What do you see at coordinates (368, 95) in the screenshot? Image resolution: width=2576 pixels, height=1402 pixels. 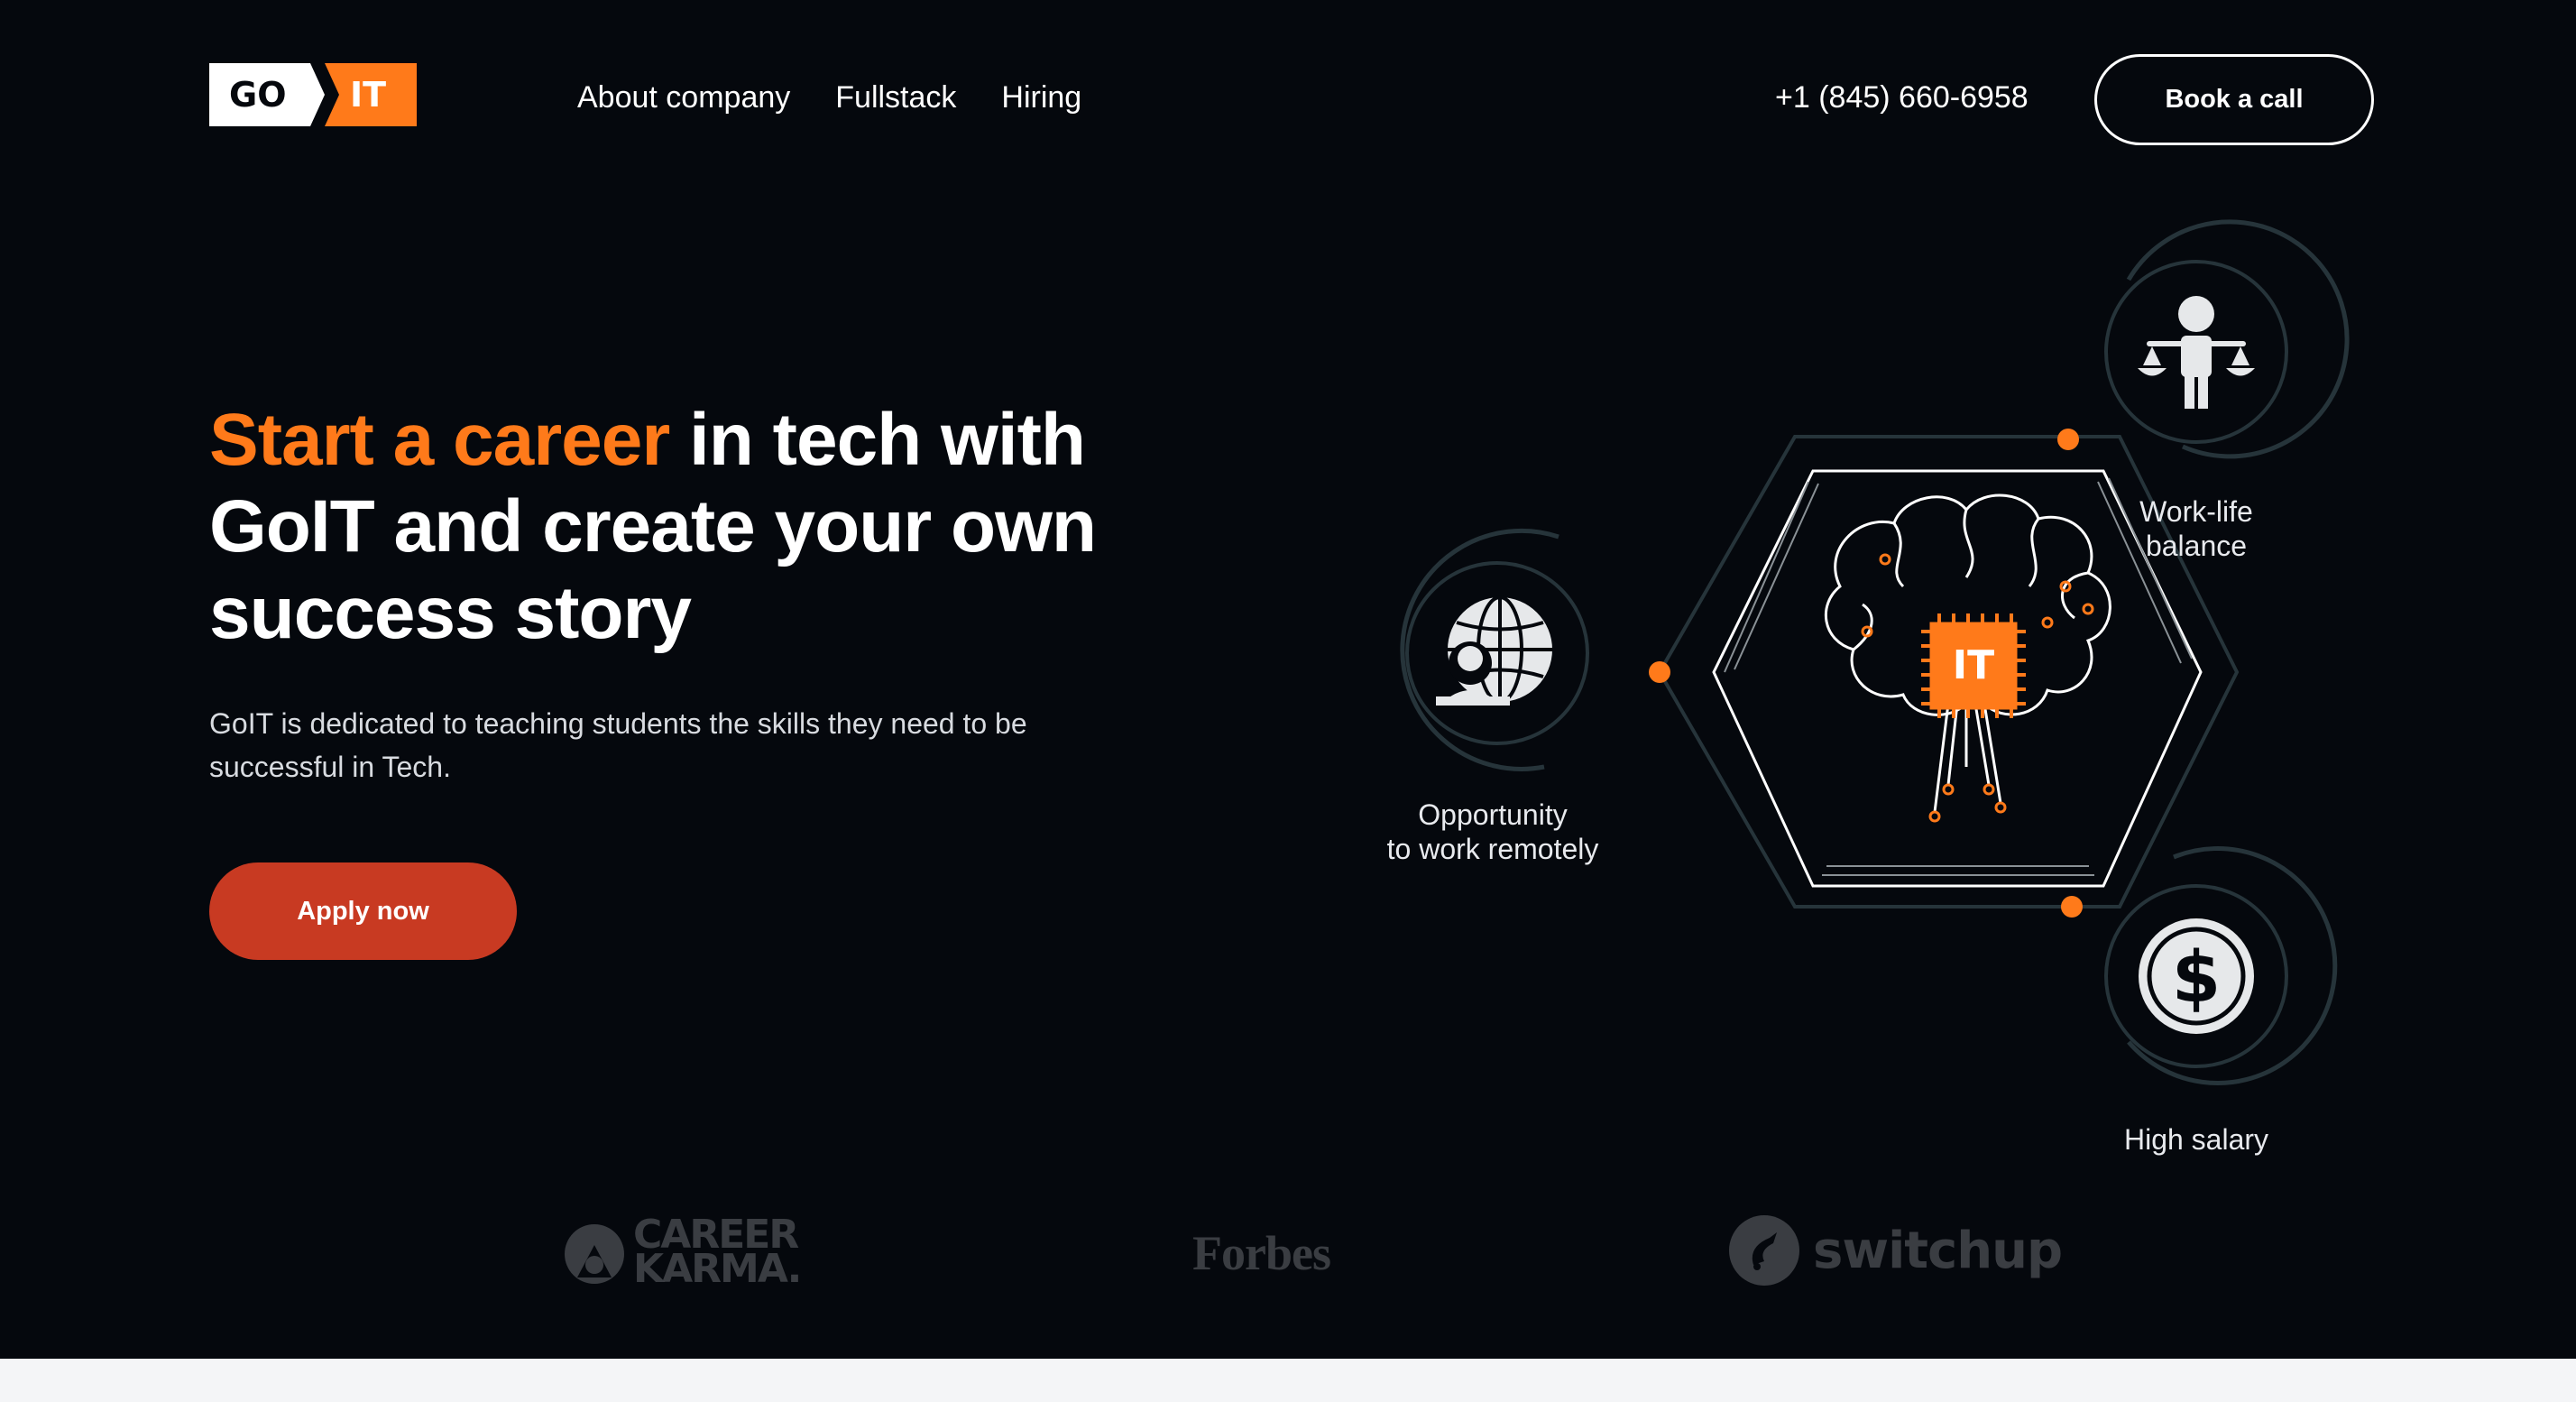 I see `logo-it-text: IT` at bounding box center [368, 95].